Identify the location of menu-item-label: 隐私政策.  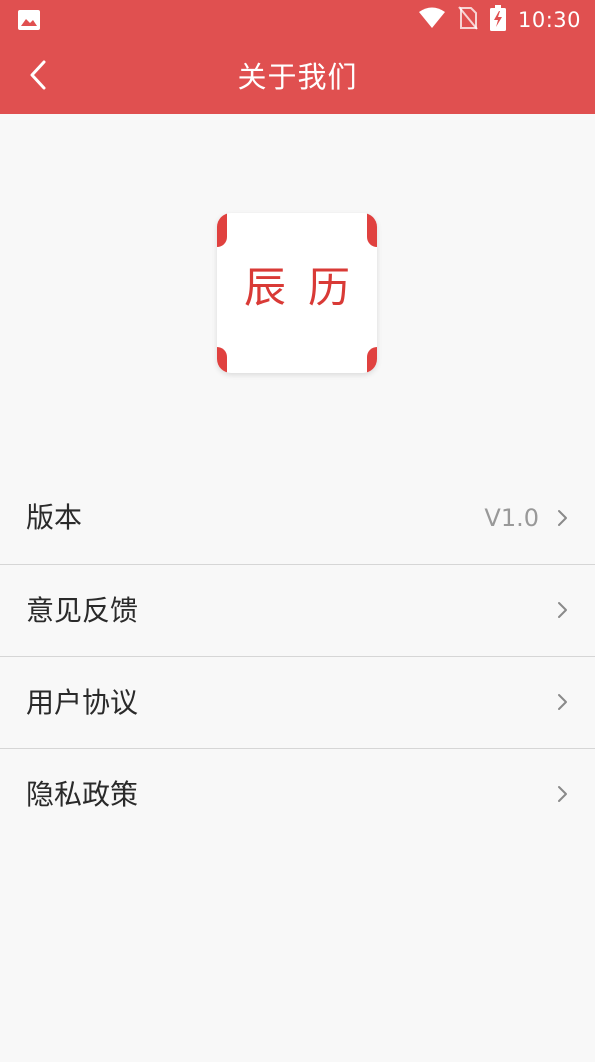
(82, 794).